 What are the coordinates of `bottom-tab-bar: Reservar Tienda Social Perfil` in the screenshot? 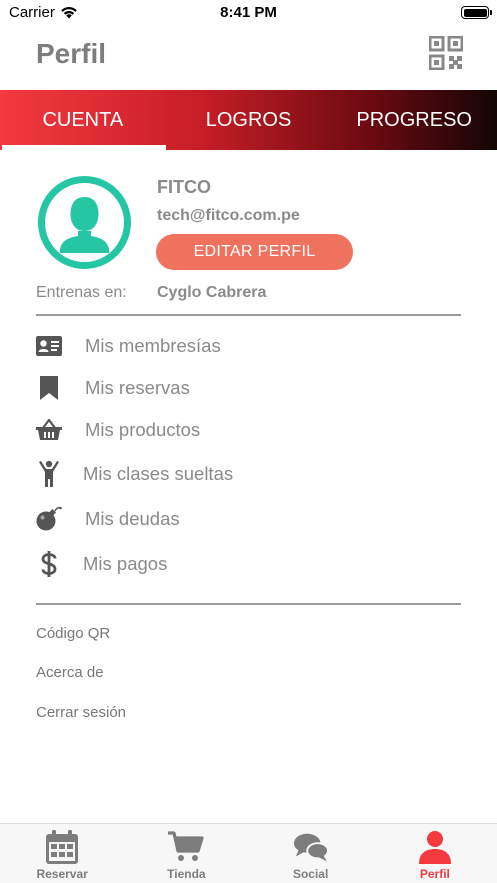 It's located at (248, 853).